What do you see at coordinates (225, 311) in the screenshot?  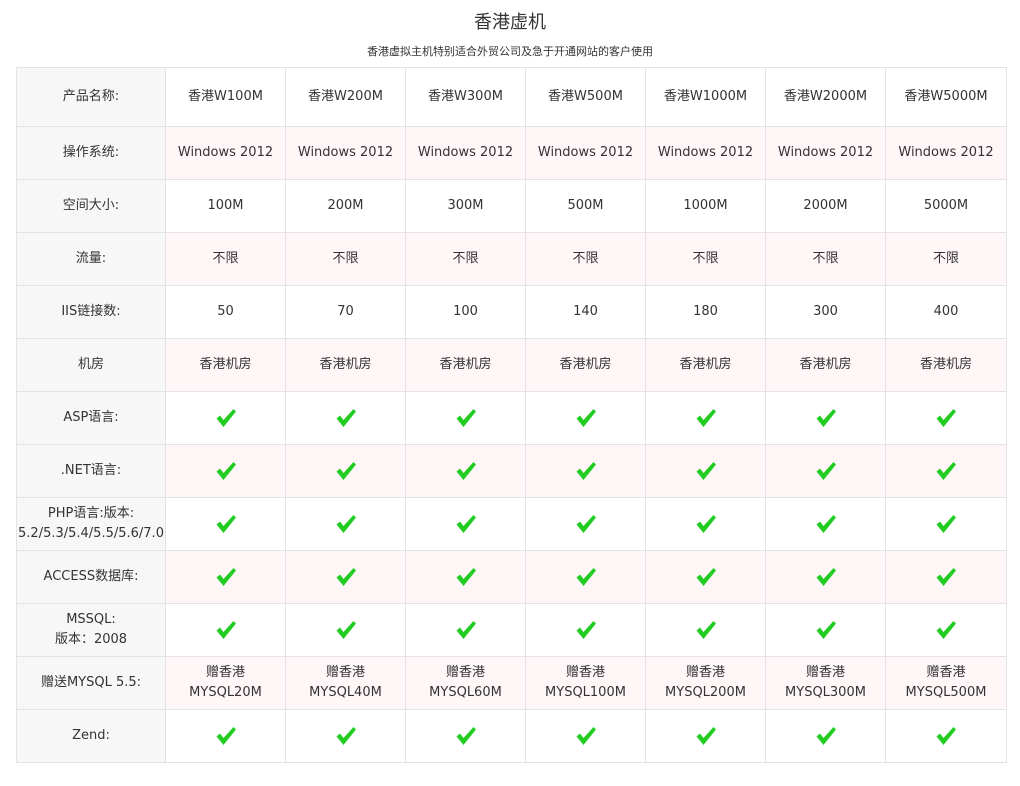 I see `cell-text-line: 50` at bounding box center [225, 311].